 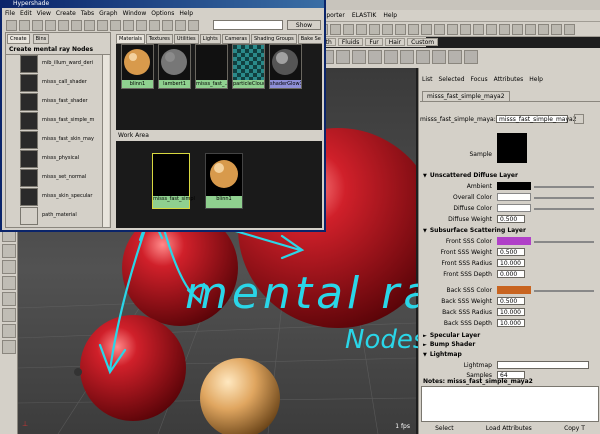 What do you see at coordinates (579, 119) in the screenshot?
I see `focus-icon` at bounding box center [579, 119].